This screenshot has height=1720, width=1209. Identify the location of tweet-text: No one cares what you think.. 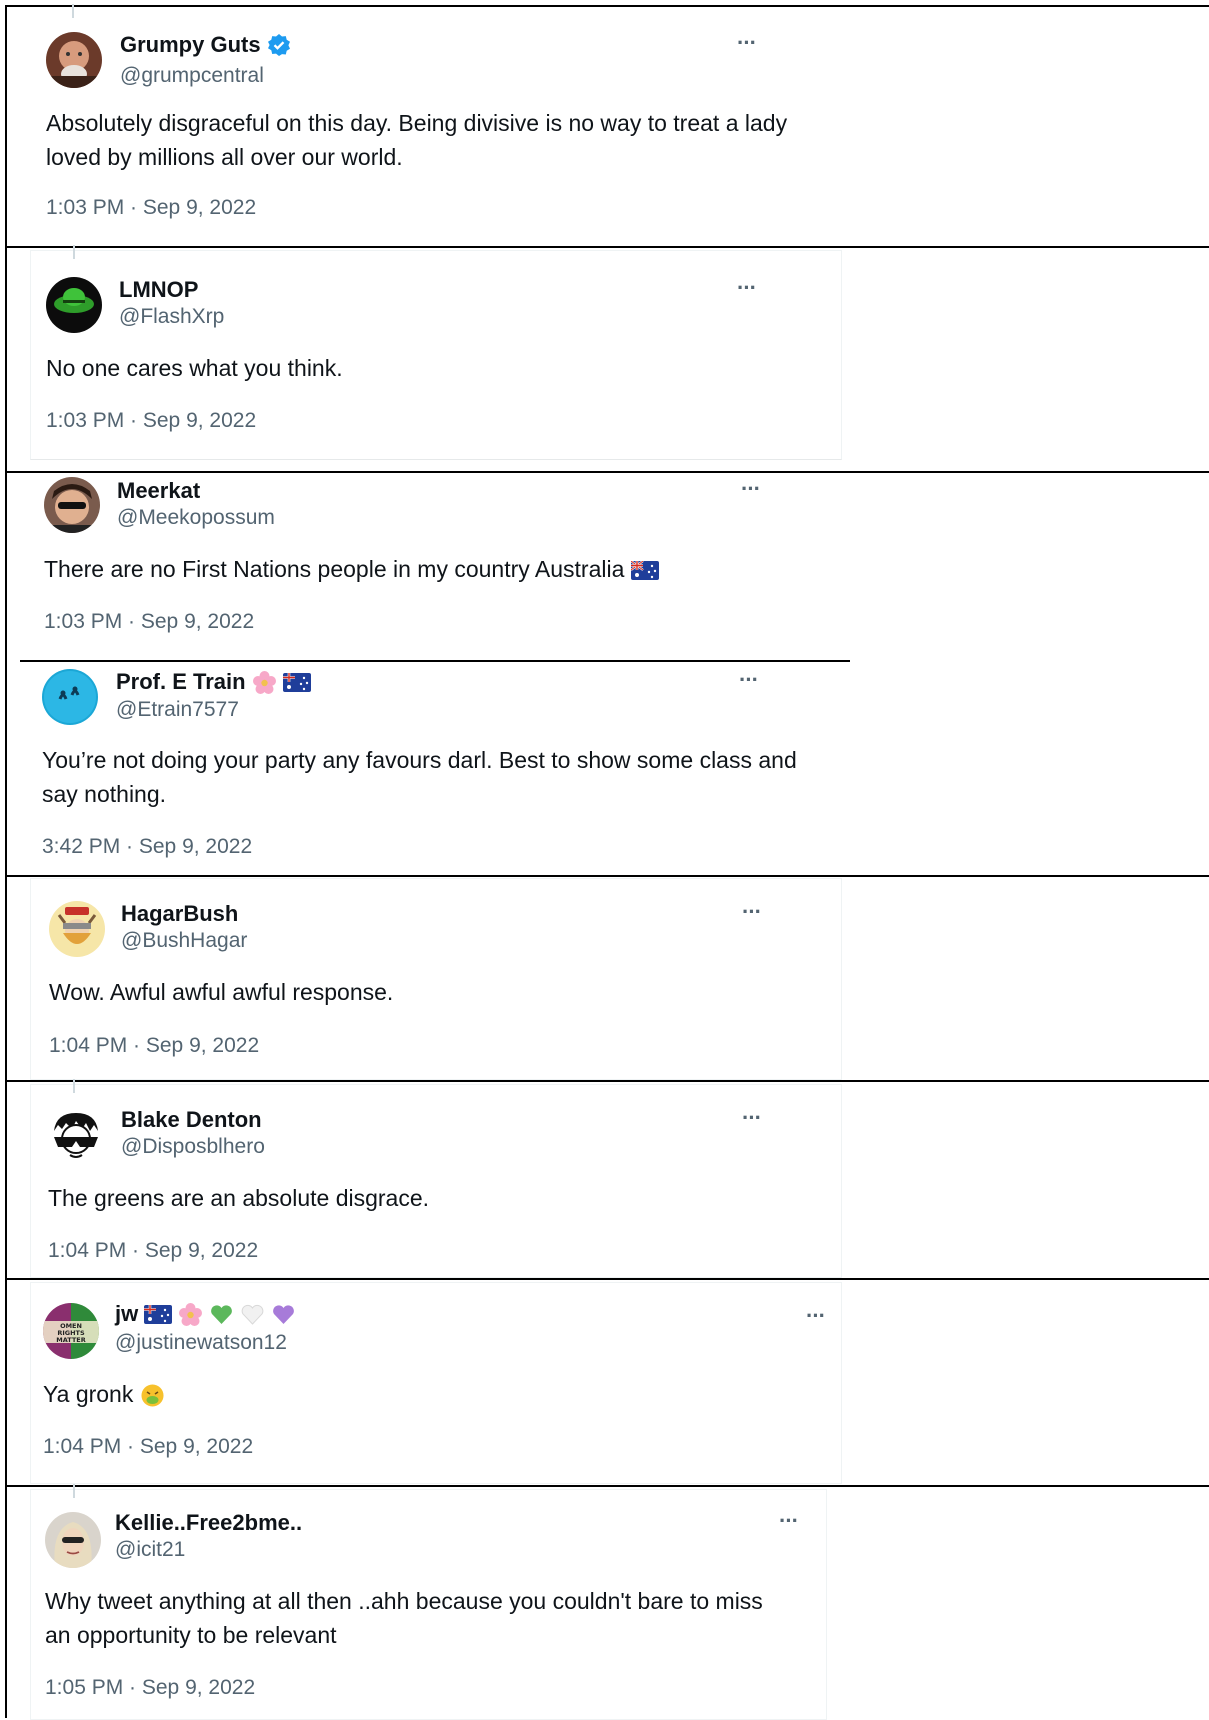
(194, 368).